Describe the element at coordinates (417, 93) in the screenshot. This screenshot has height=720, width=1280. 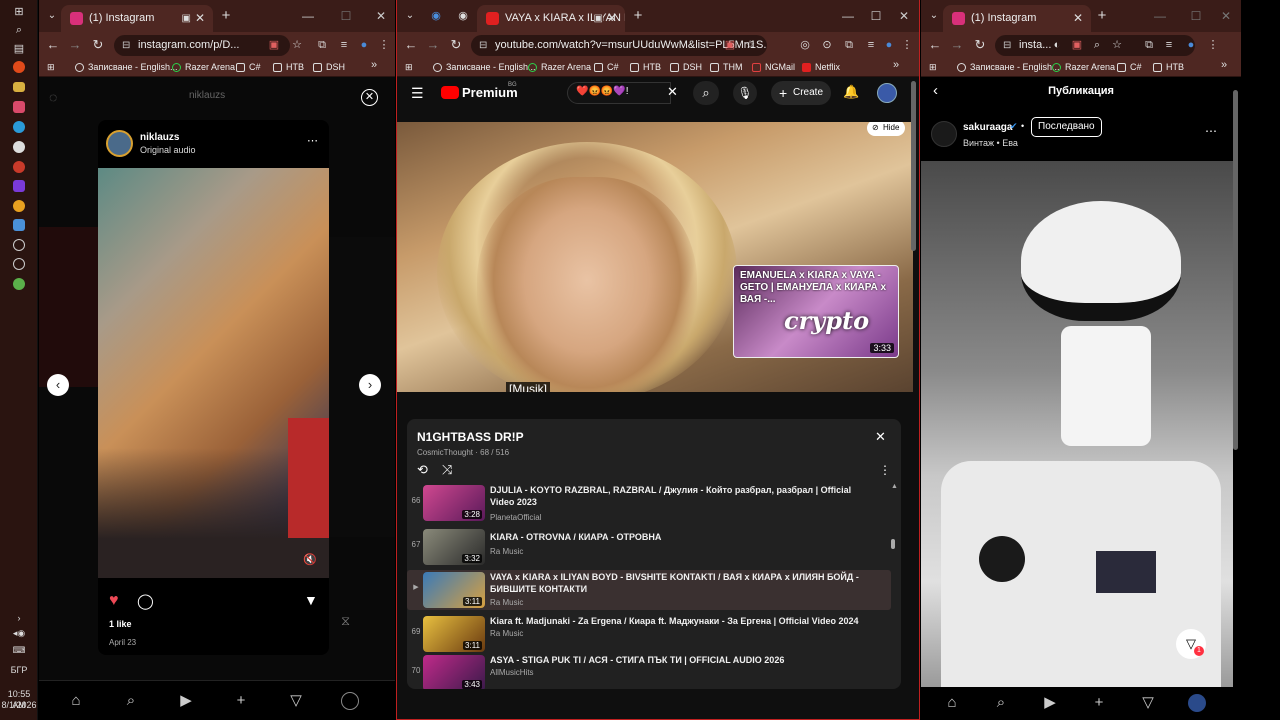
I see `hamburger-menu-icon: ☰` at that location.